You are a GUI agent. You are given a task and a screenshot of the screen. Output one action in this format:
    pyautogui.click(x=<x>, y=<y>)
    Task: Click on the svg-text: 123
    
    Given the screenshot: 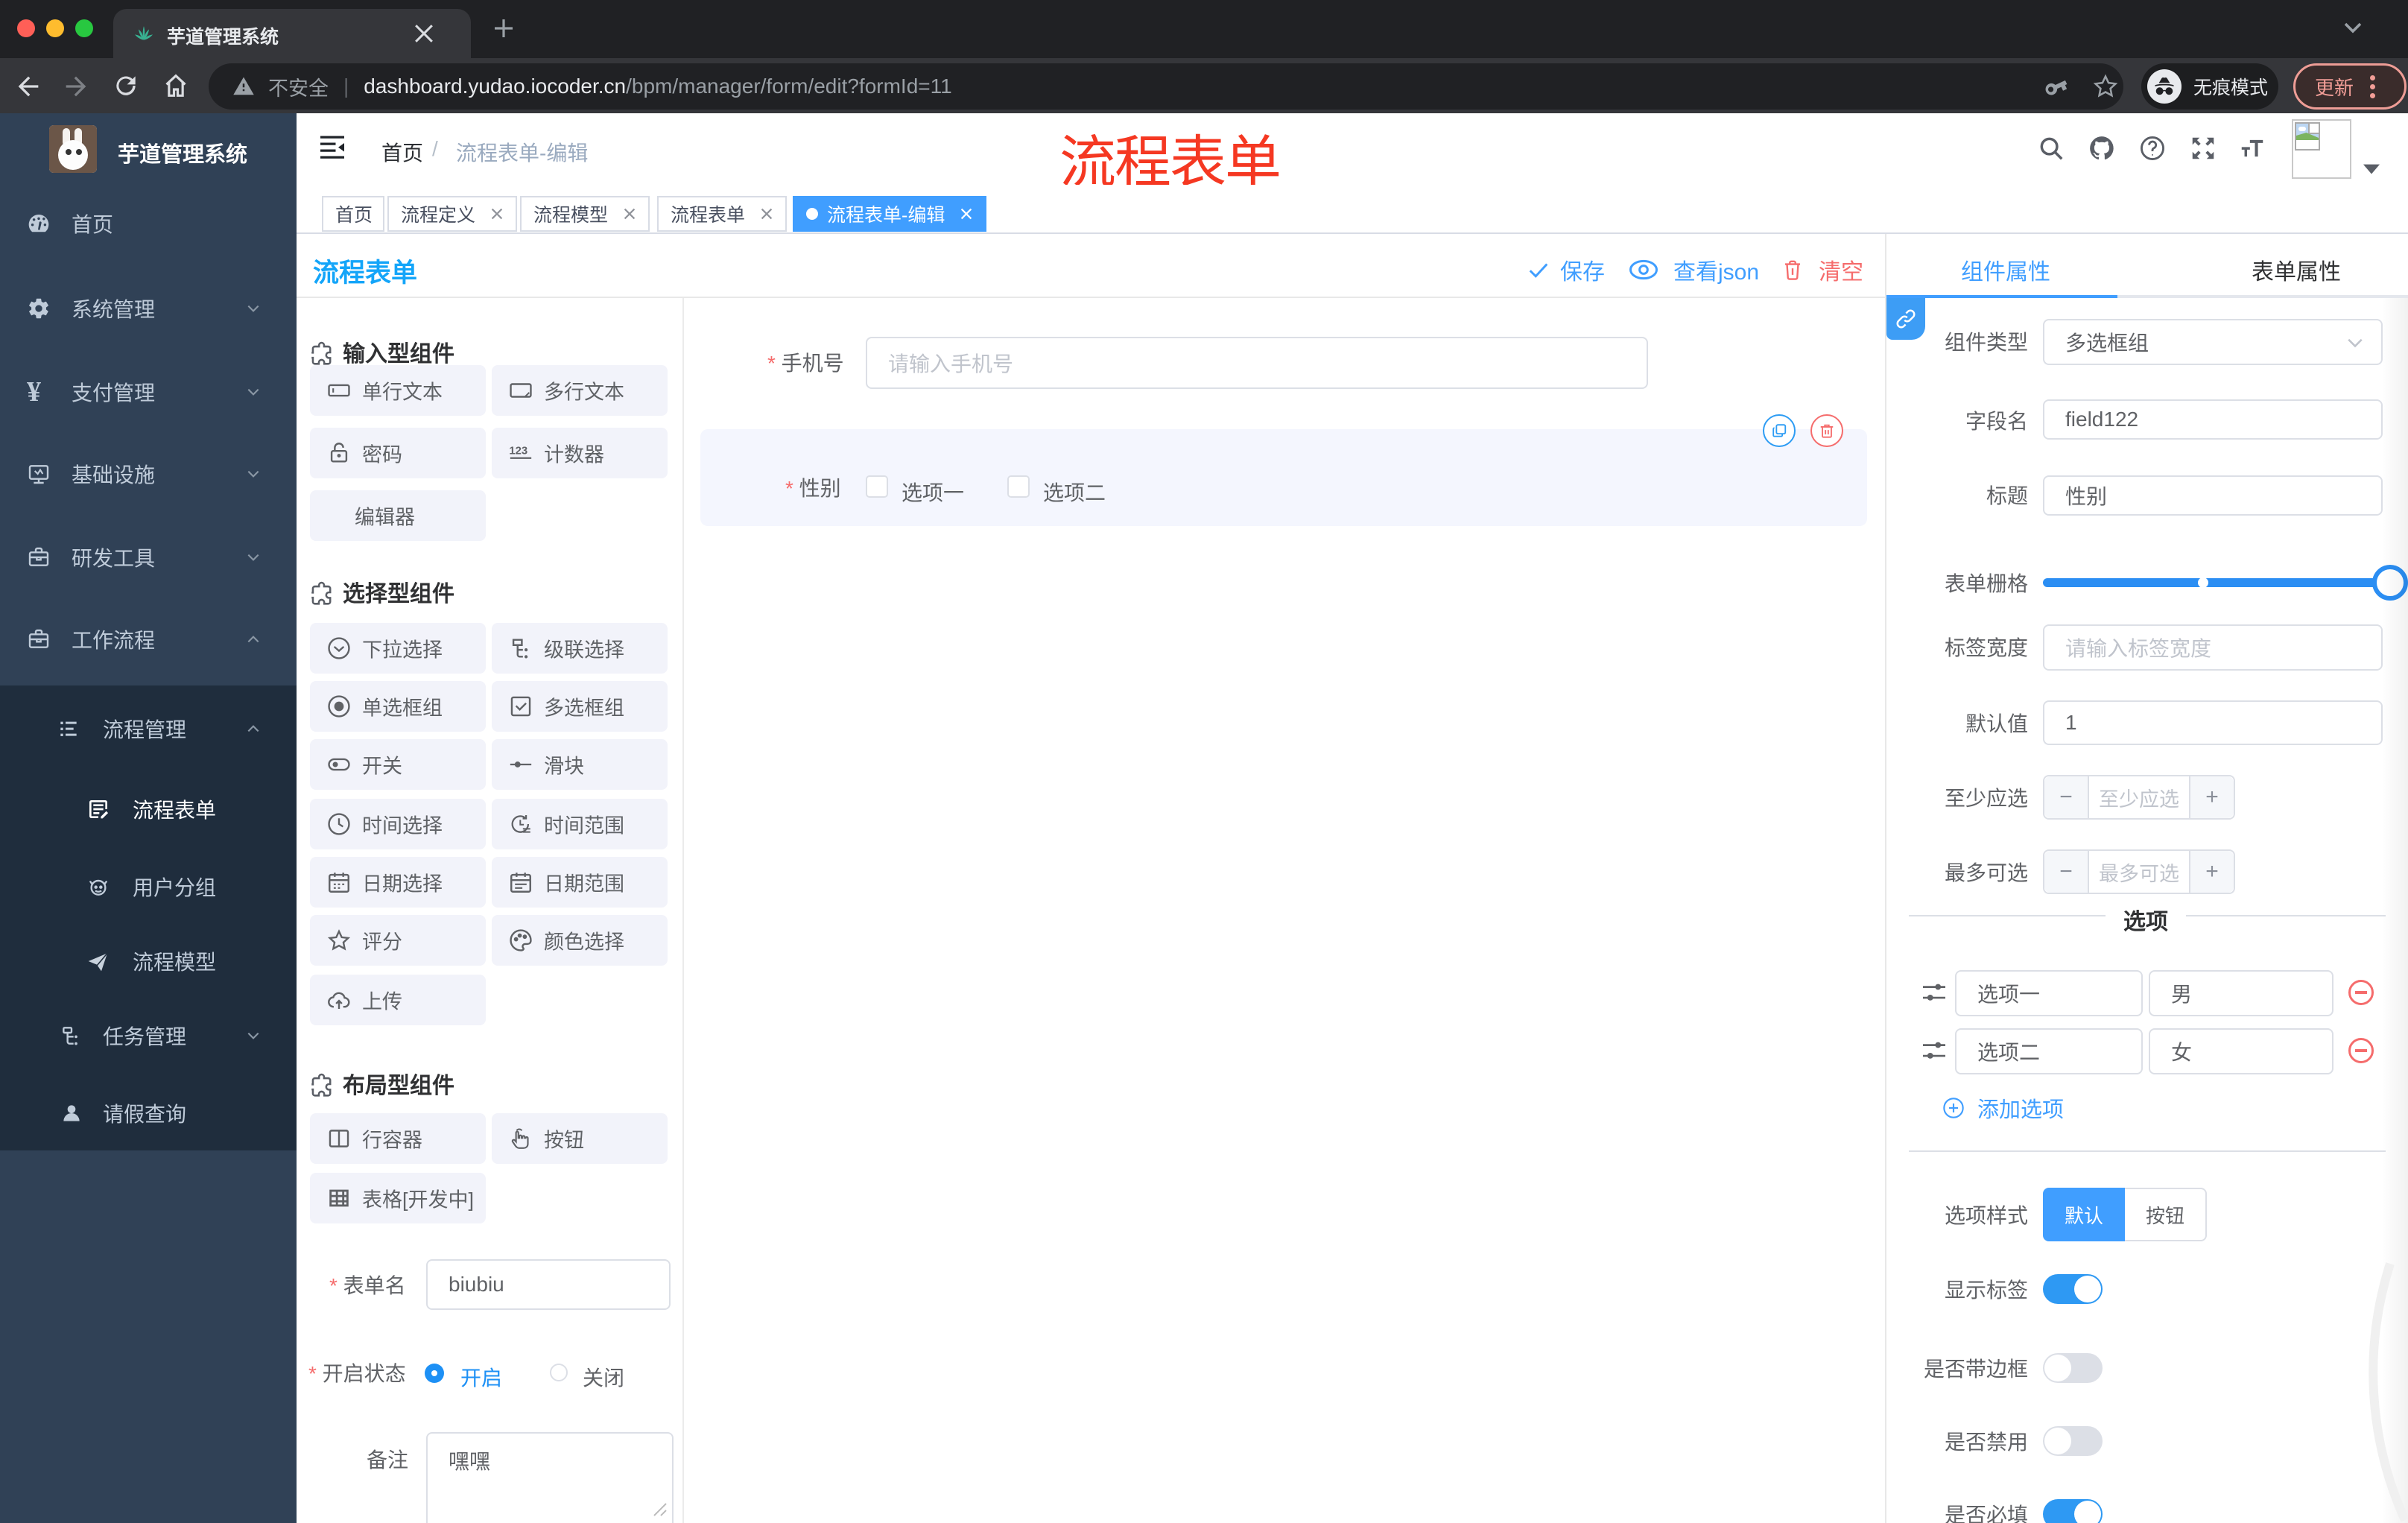 What is the action you would take?
    pyautogui.click(x=518, y=451)
    